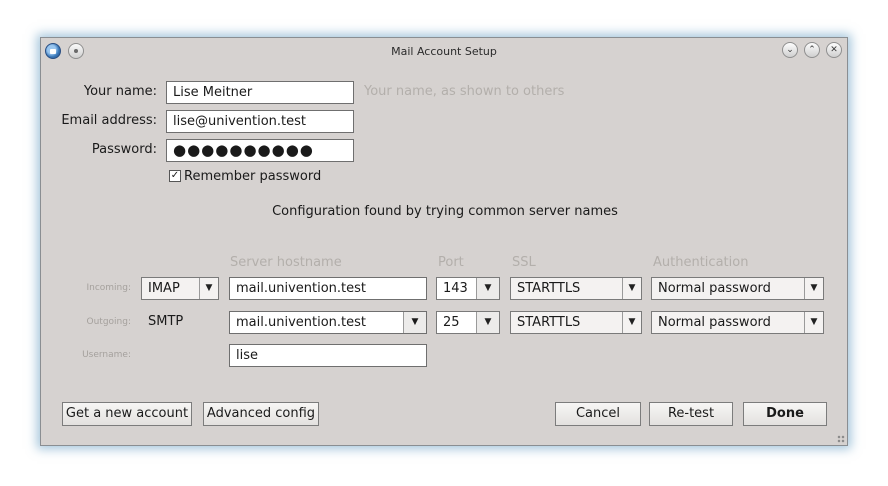 The image size is (888, 486). Describe the element at coordinates (260, 121) in the screenshot. I see `email-address-input: lise@univention.test` at that location.